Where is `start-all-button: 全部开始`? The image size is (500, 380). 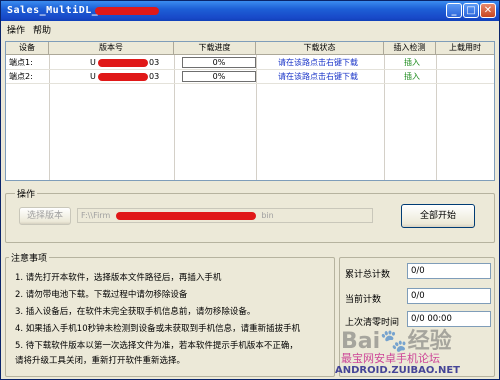
start-all-button: 全部开始 is located at coordinates (438, 216).